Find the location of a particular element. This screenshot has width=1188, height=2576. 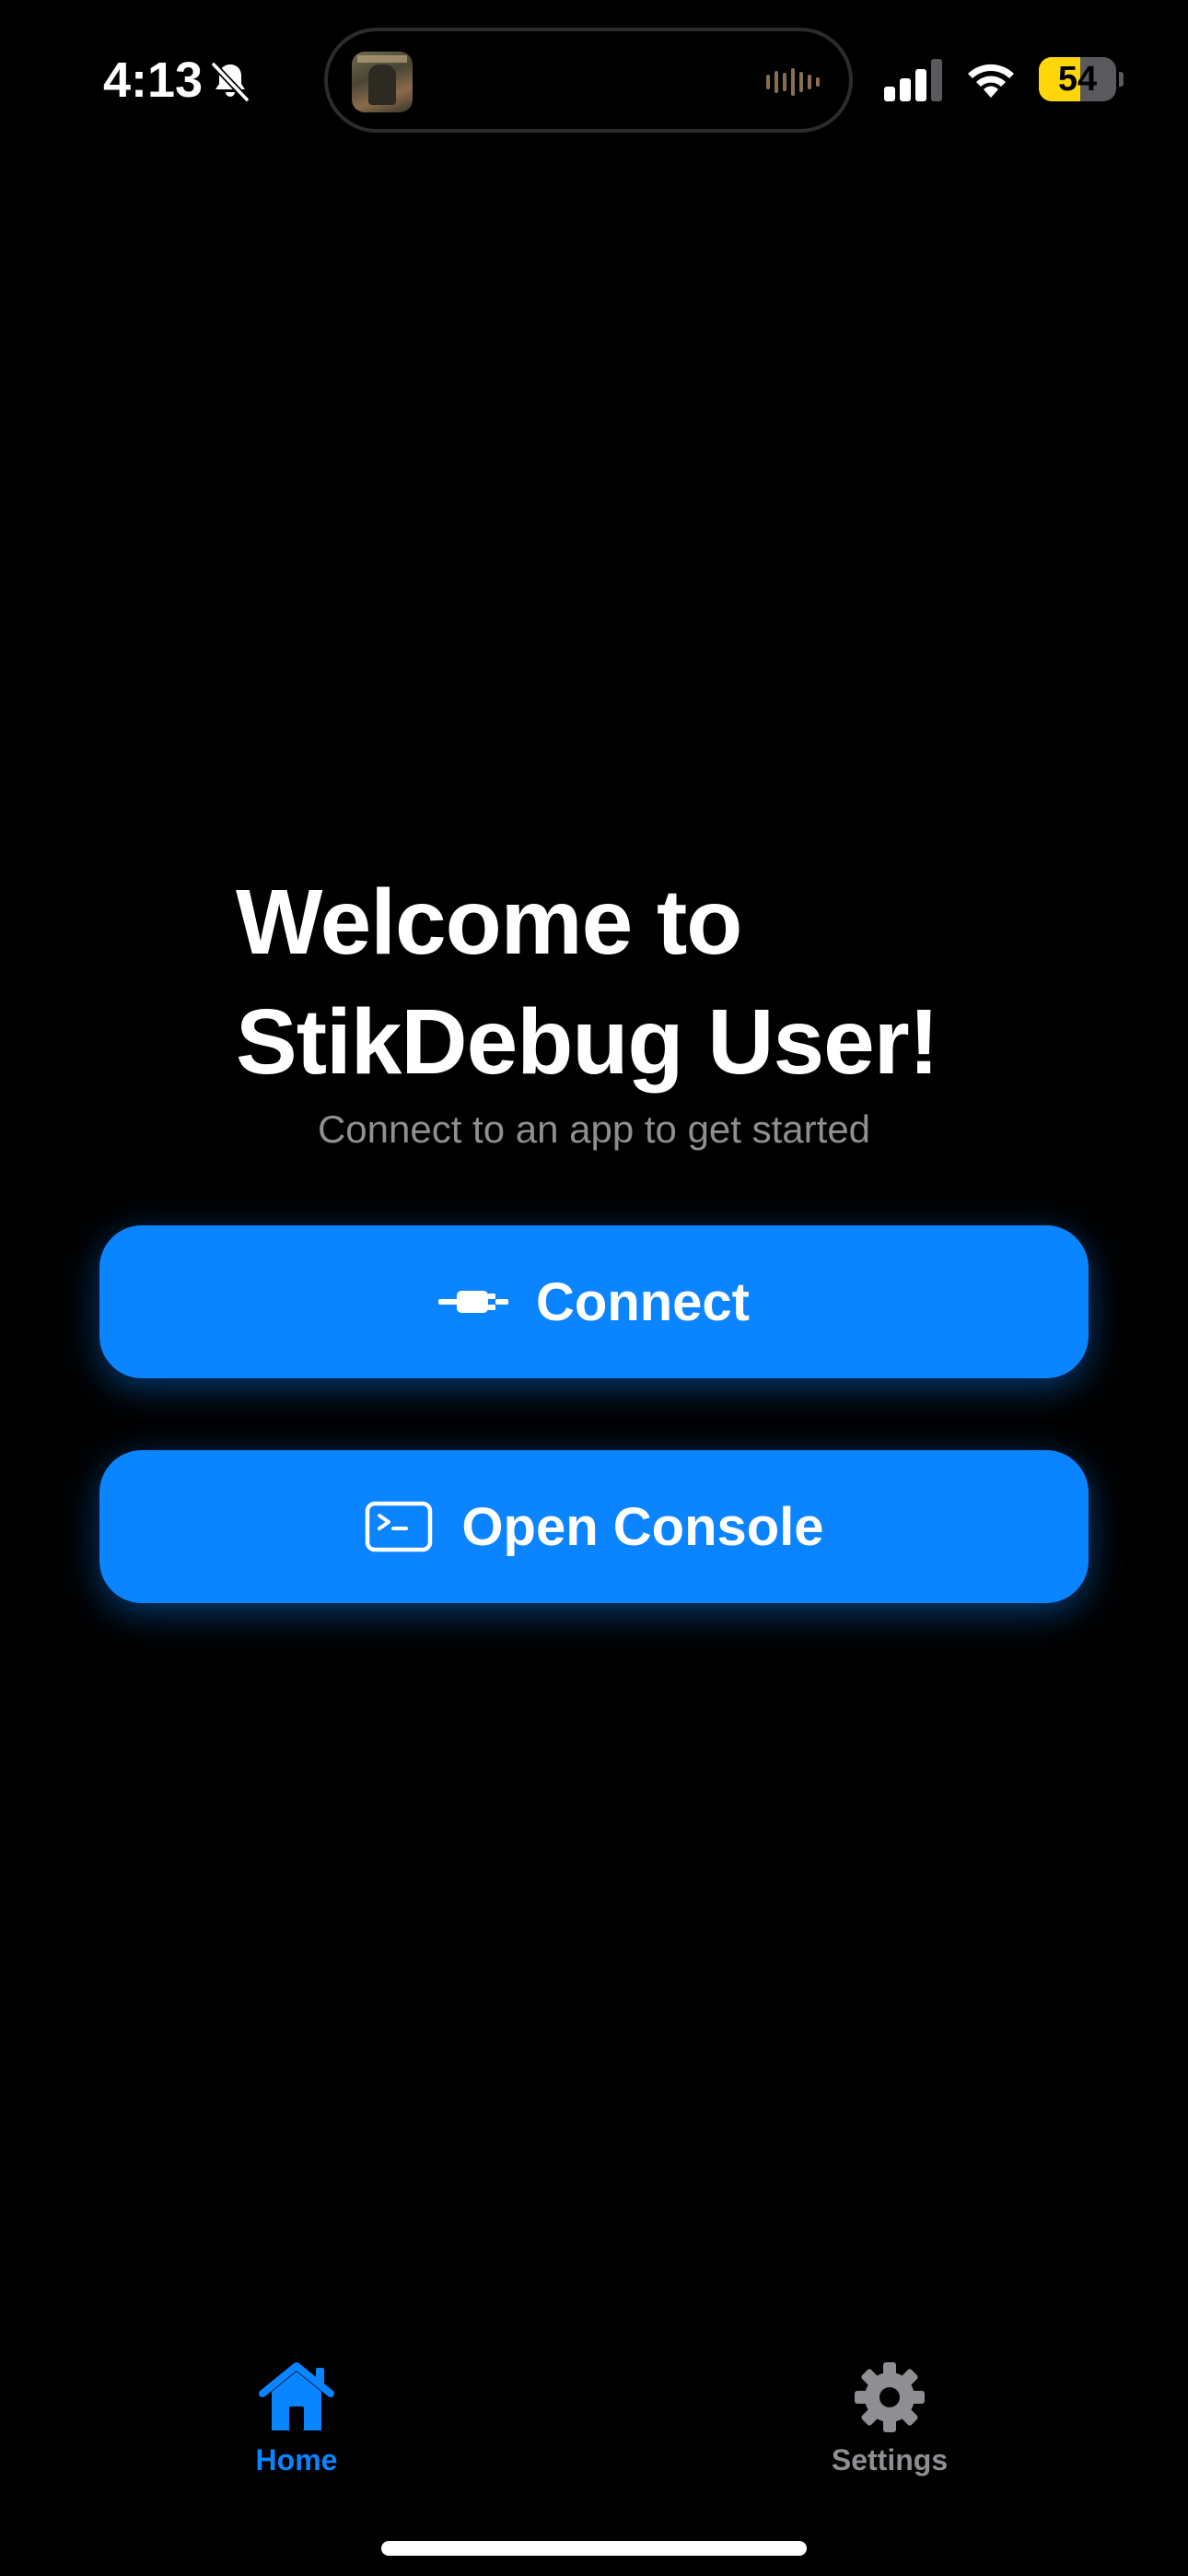

status-time: 4:13 is located at coordinates (153, 80).